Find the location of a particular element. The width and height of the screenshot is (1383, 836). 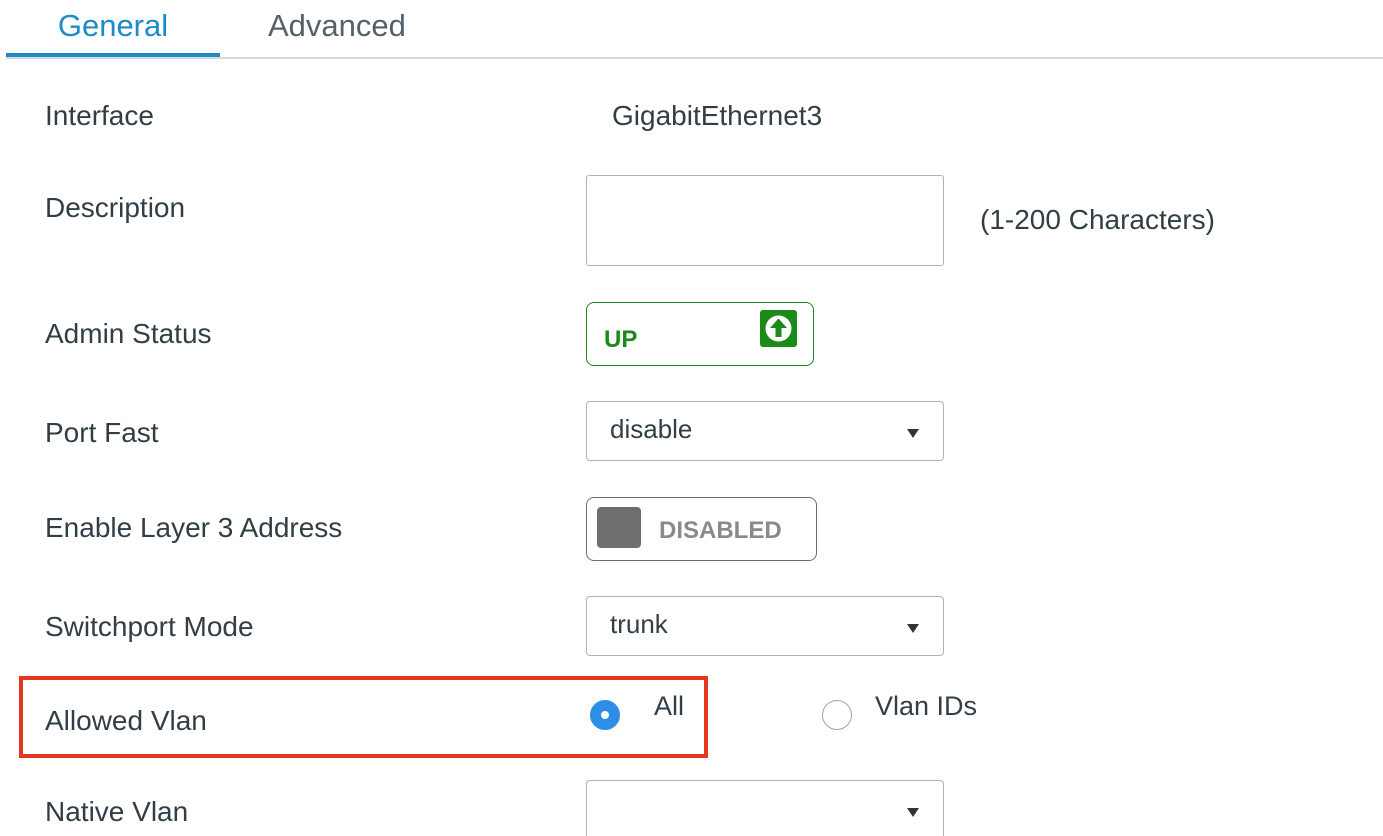

allowed-vlan-all-label: All is located at coordinates (669, 706).